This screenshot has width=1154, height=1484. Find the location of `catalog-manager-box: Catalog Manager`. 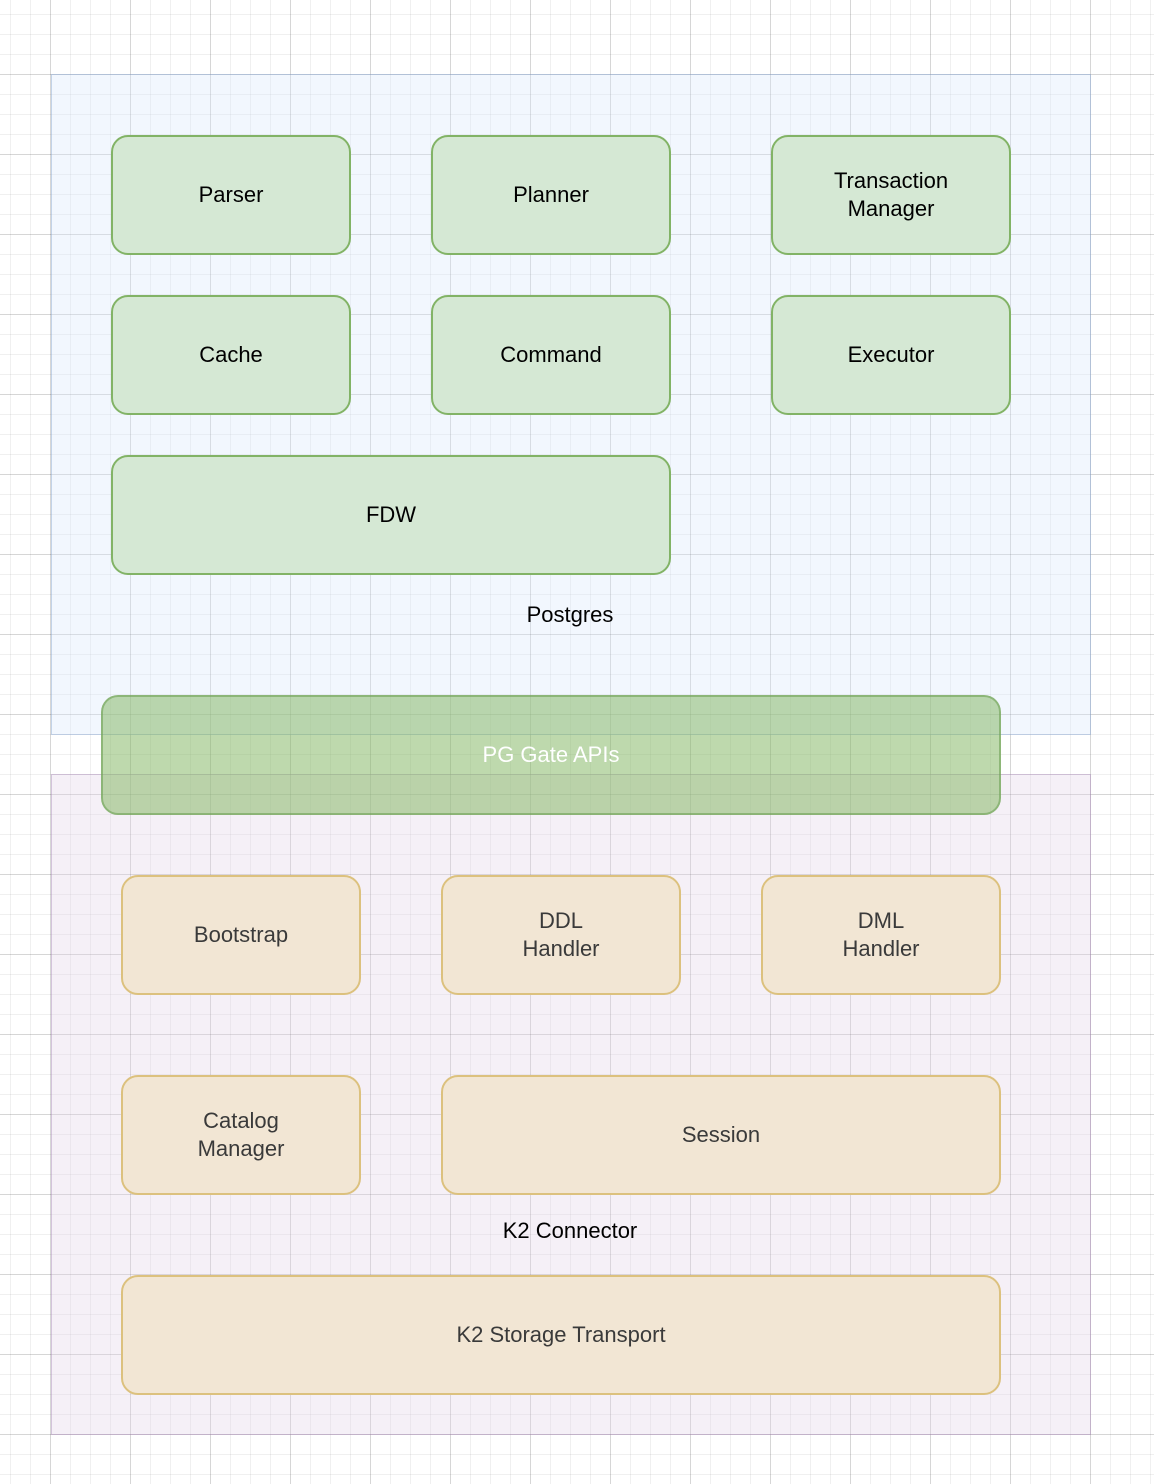

catalog-manager-box: Catalog Manager is located at coordinates (241, 1135).